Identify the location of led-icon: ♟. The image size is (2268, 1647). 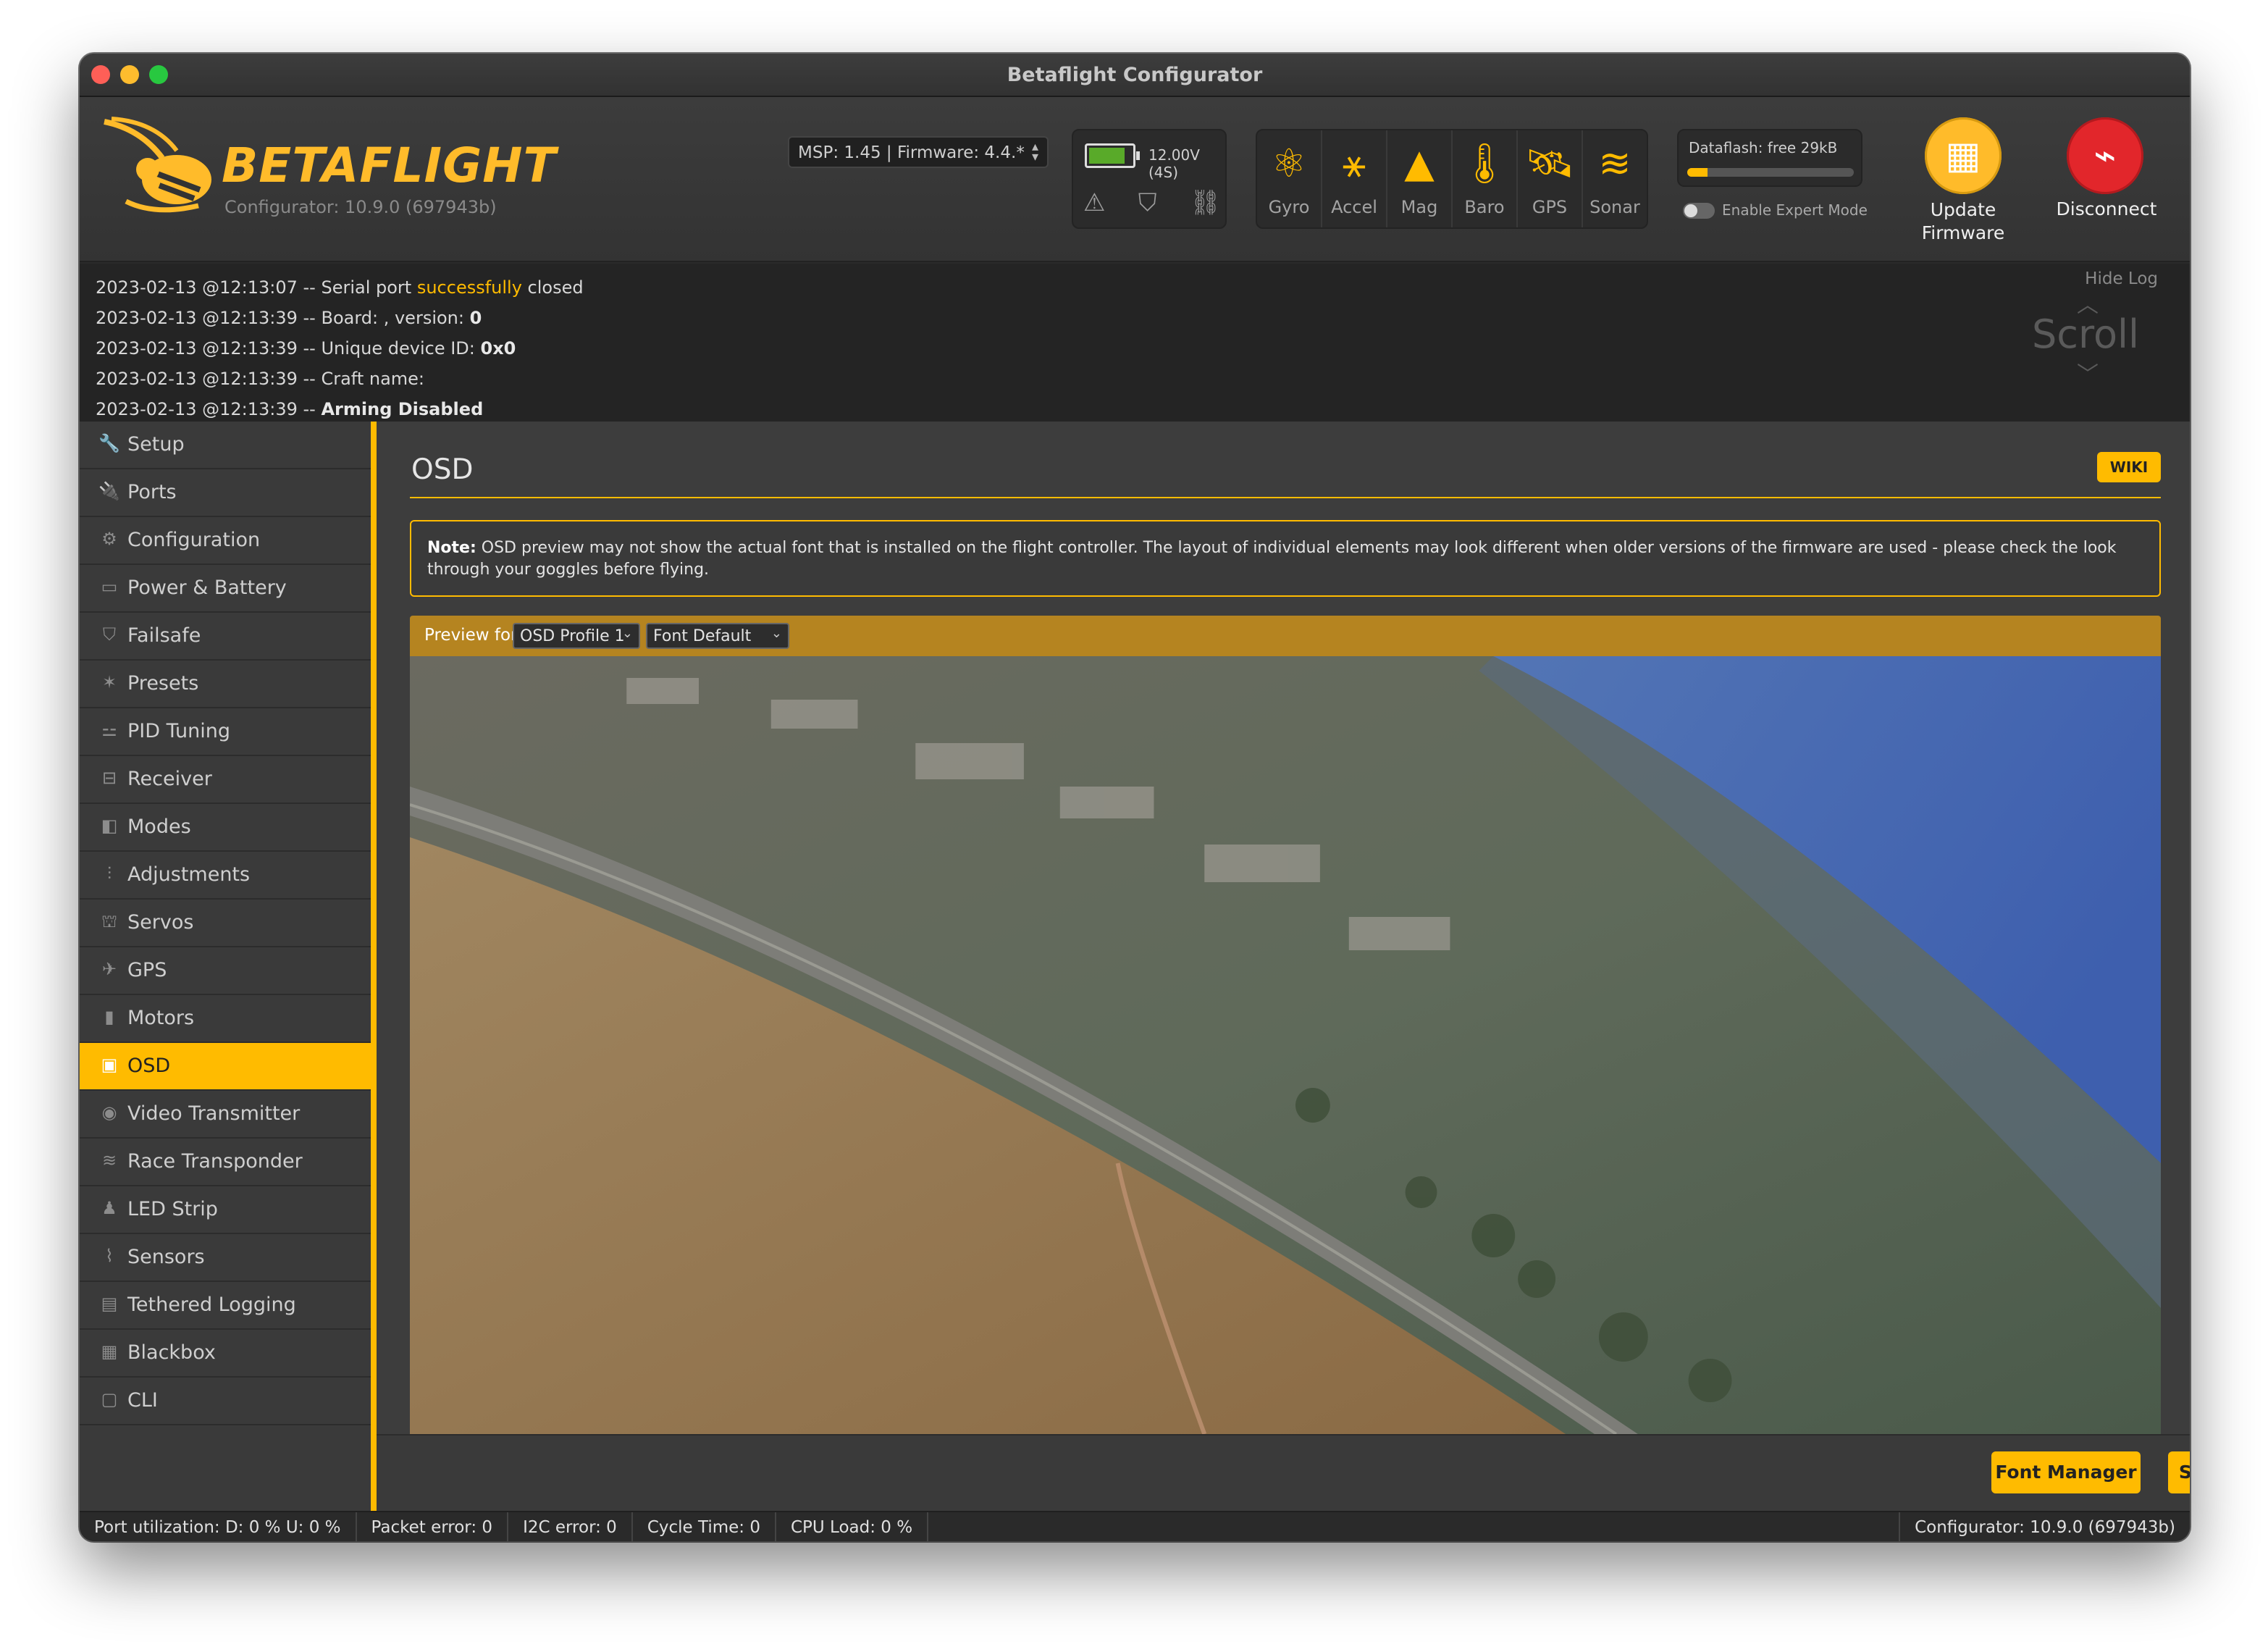
(109, 1208).